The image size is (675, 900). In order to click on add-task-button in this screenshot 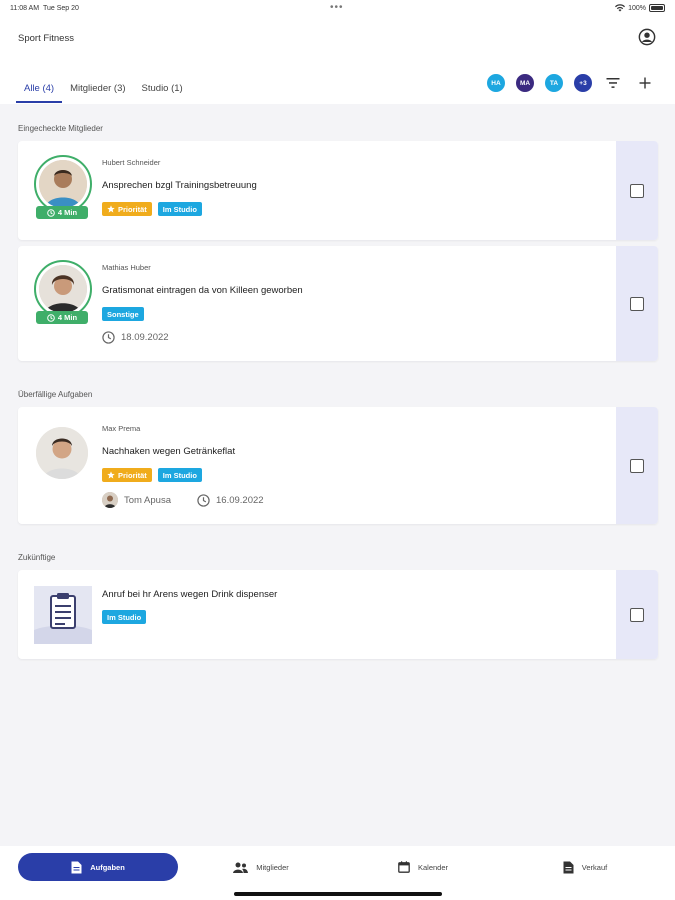, I will do `click(645, 83)`.